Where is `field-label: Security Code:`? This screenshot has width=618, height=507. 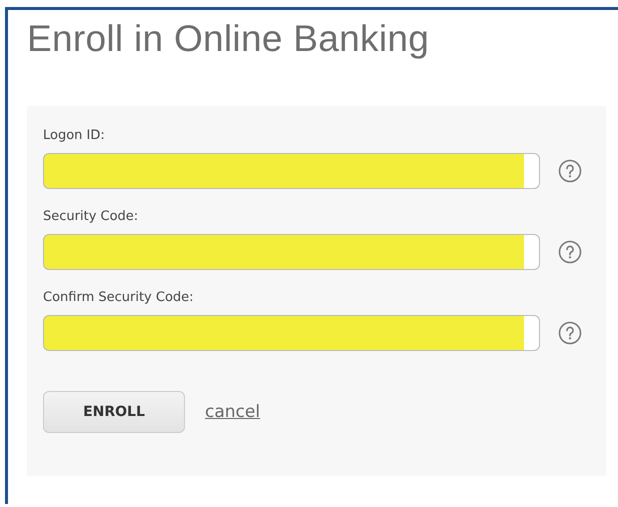 field-label: Security Code: is located at coordinates (91, 216).